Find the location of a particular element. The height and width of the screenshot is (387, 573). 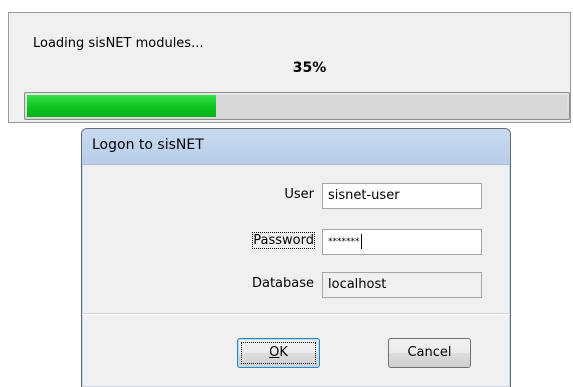

password-label-text: Password is located at coordinates (283, 240).